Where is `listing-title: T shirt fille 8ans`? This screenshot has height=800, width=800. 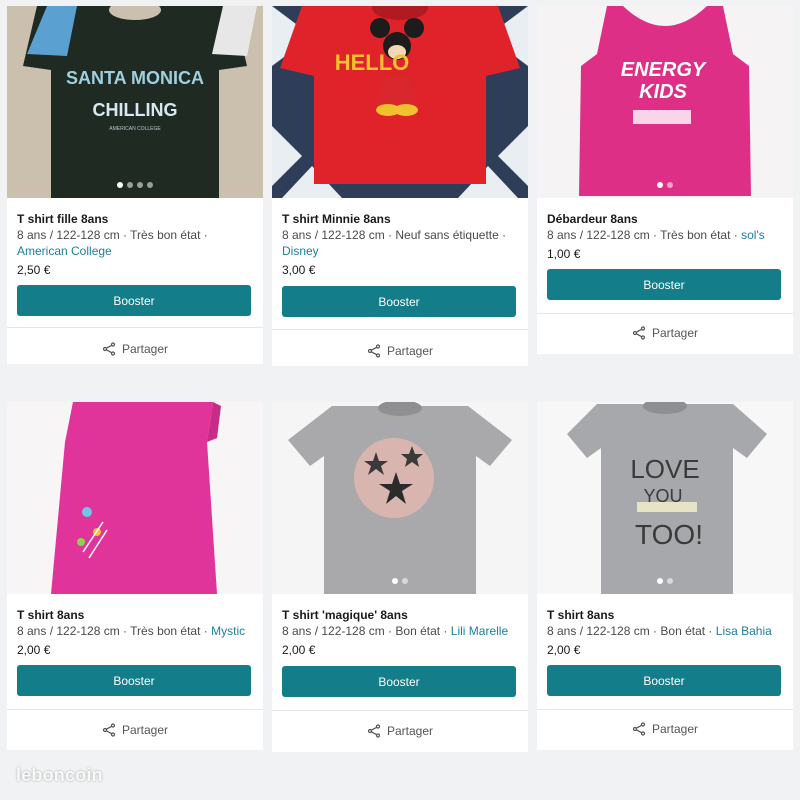 listing-title: T shirt fille 8ans is located at coordinates (63, 219).